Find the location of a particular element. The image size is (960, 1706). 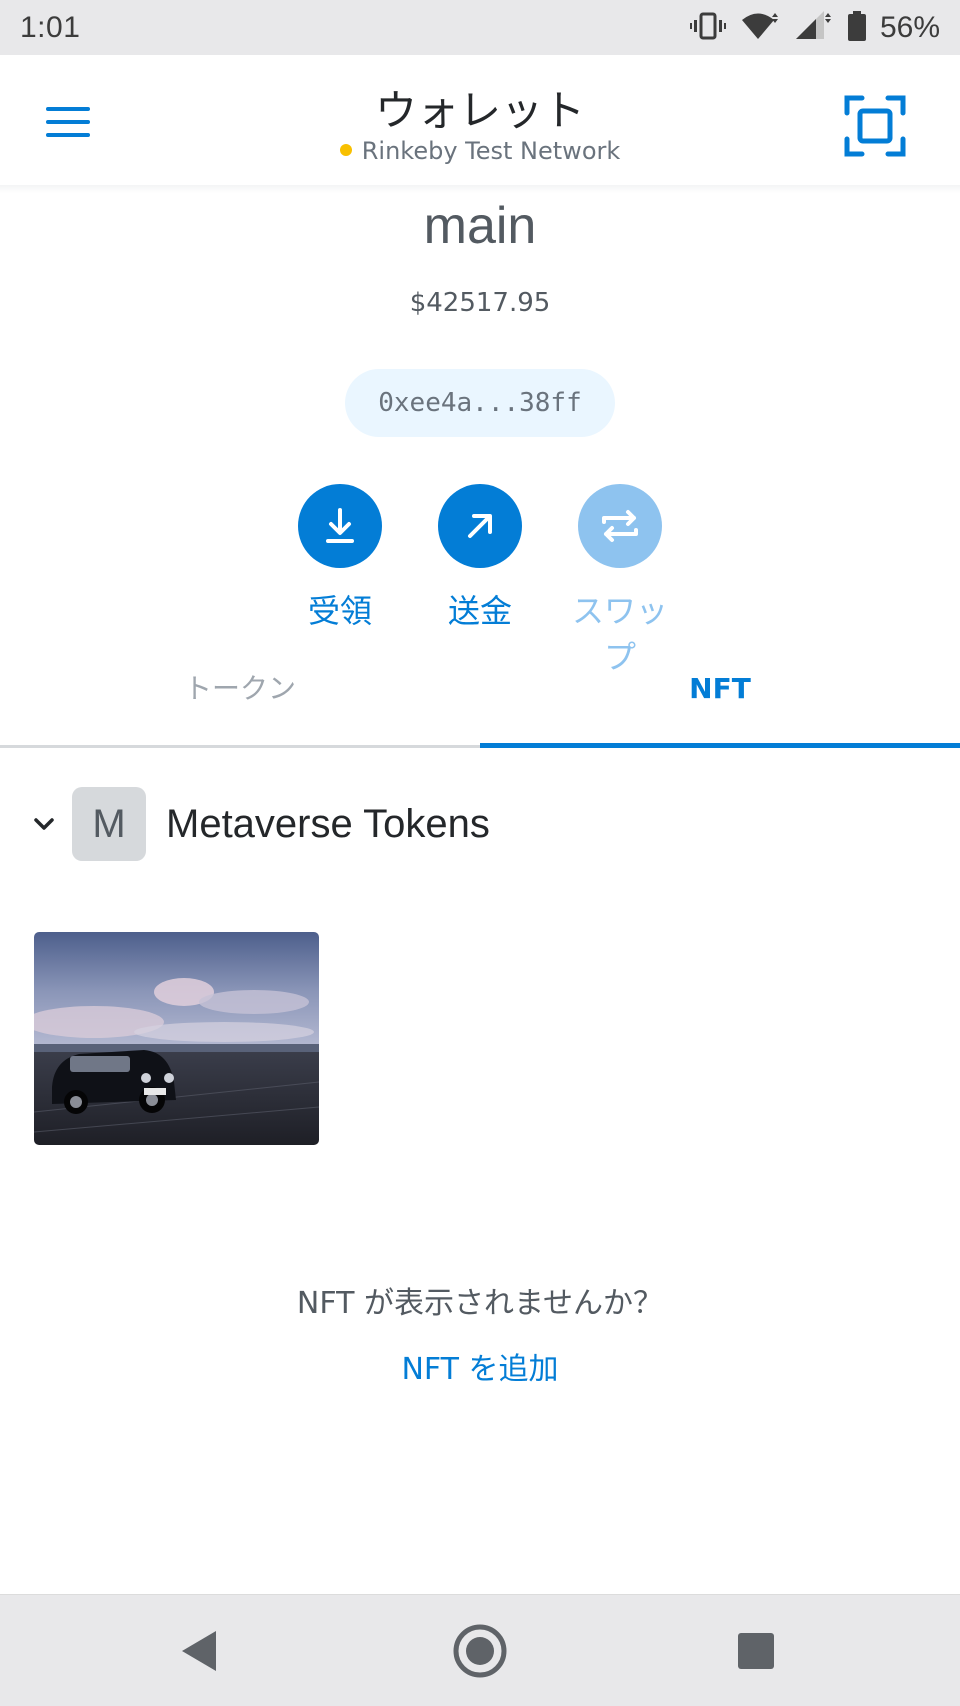

car-photo-thumbnail is located at coordinates (176, 1038).